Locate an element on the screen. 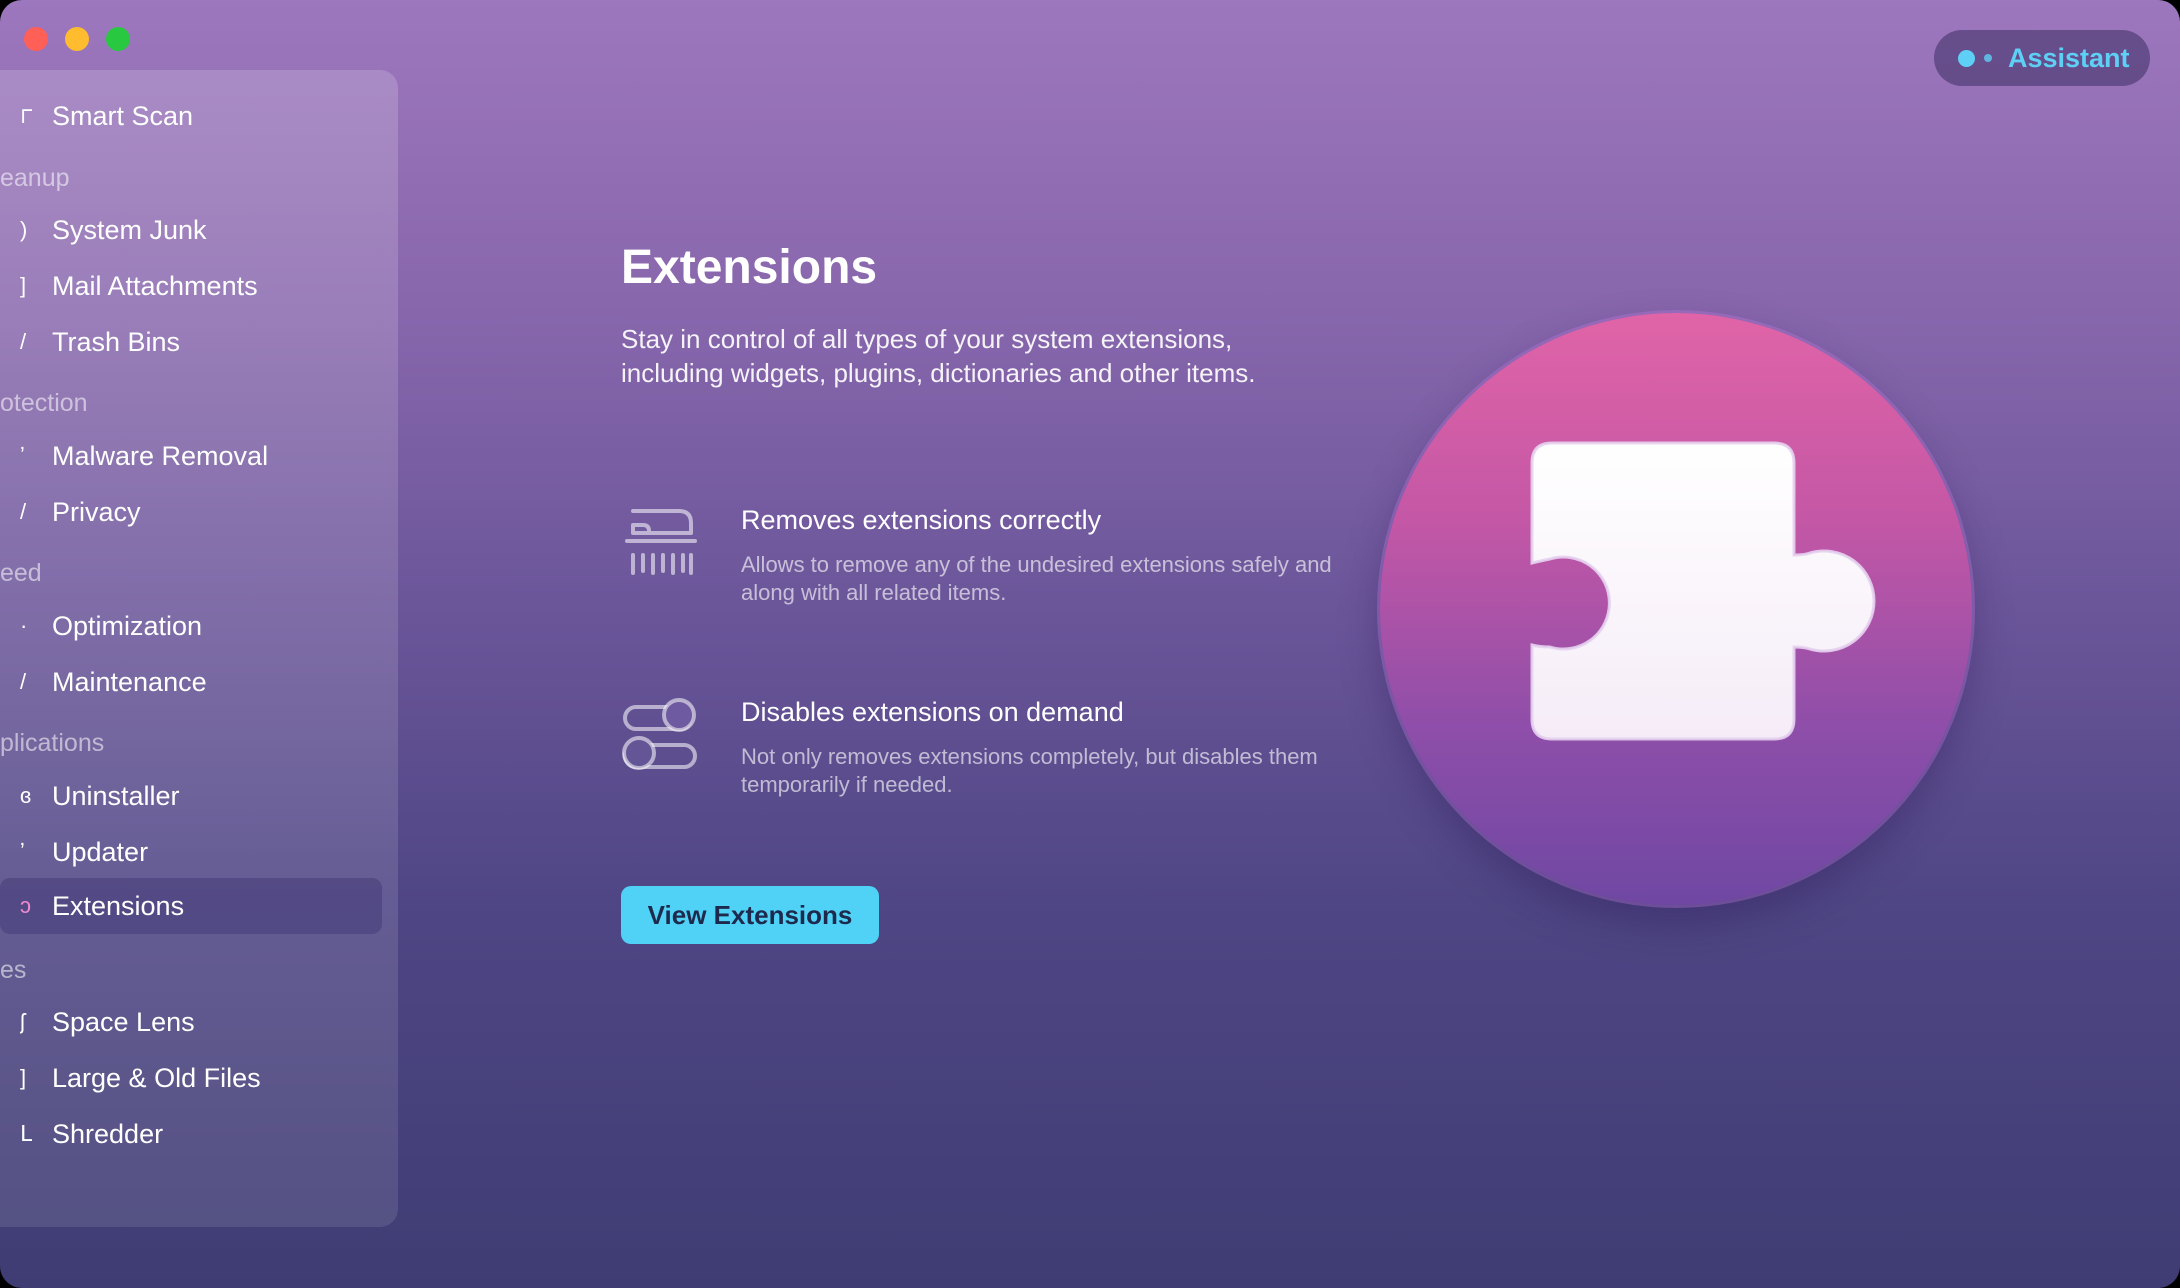 The image size is (2180, 1288). window-controls is located at coordinates (77, 39).